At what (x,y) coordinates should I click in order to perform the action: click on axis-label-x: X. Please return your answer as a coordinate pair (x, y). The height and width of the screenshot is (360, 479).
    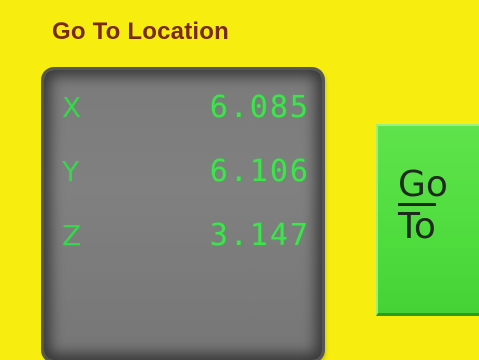
    Looking at the image, I should click on (72, 107).